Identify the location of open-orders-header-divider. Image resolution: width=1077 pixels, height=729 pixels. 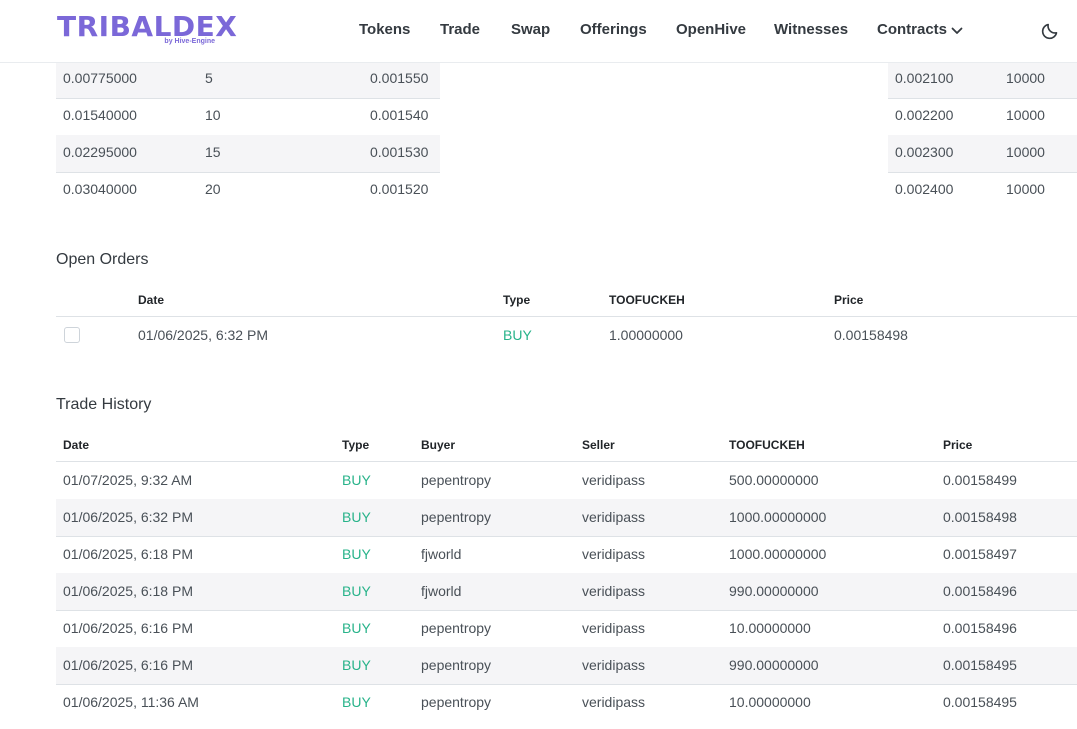
(566, 316).